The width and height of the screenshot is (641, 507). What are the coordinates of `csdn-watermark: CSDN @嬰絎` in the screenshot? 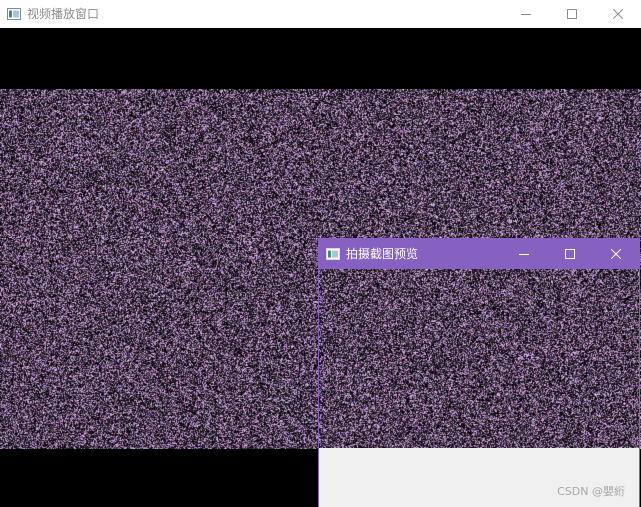 It's located at (591, 491).